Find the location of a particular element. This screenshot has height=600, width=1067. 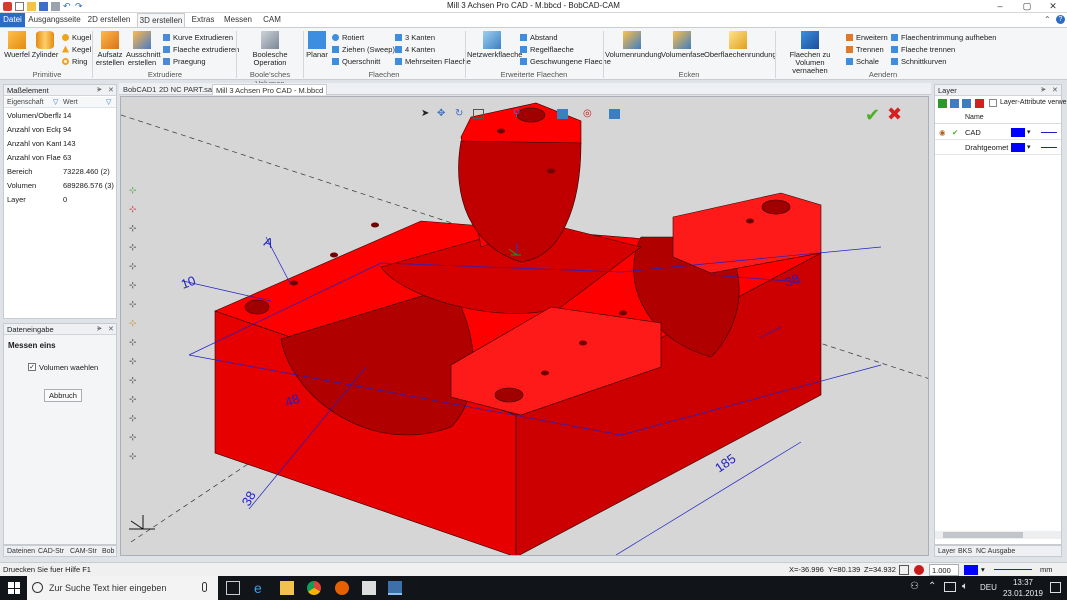

tab-layer: Layer is located at coordinates (947, 551).